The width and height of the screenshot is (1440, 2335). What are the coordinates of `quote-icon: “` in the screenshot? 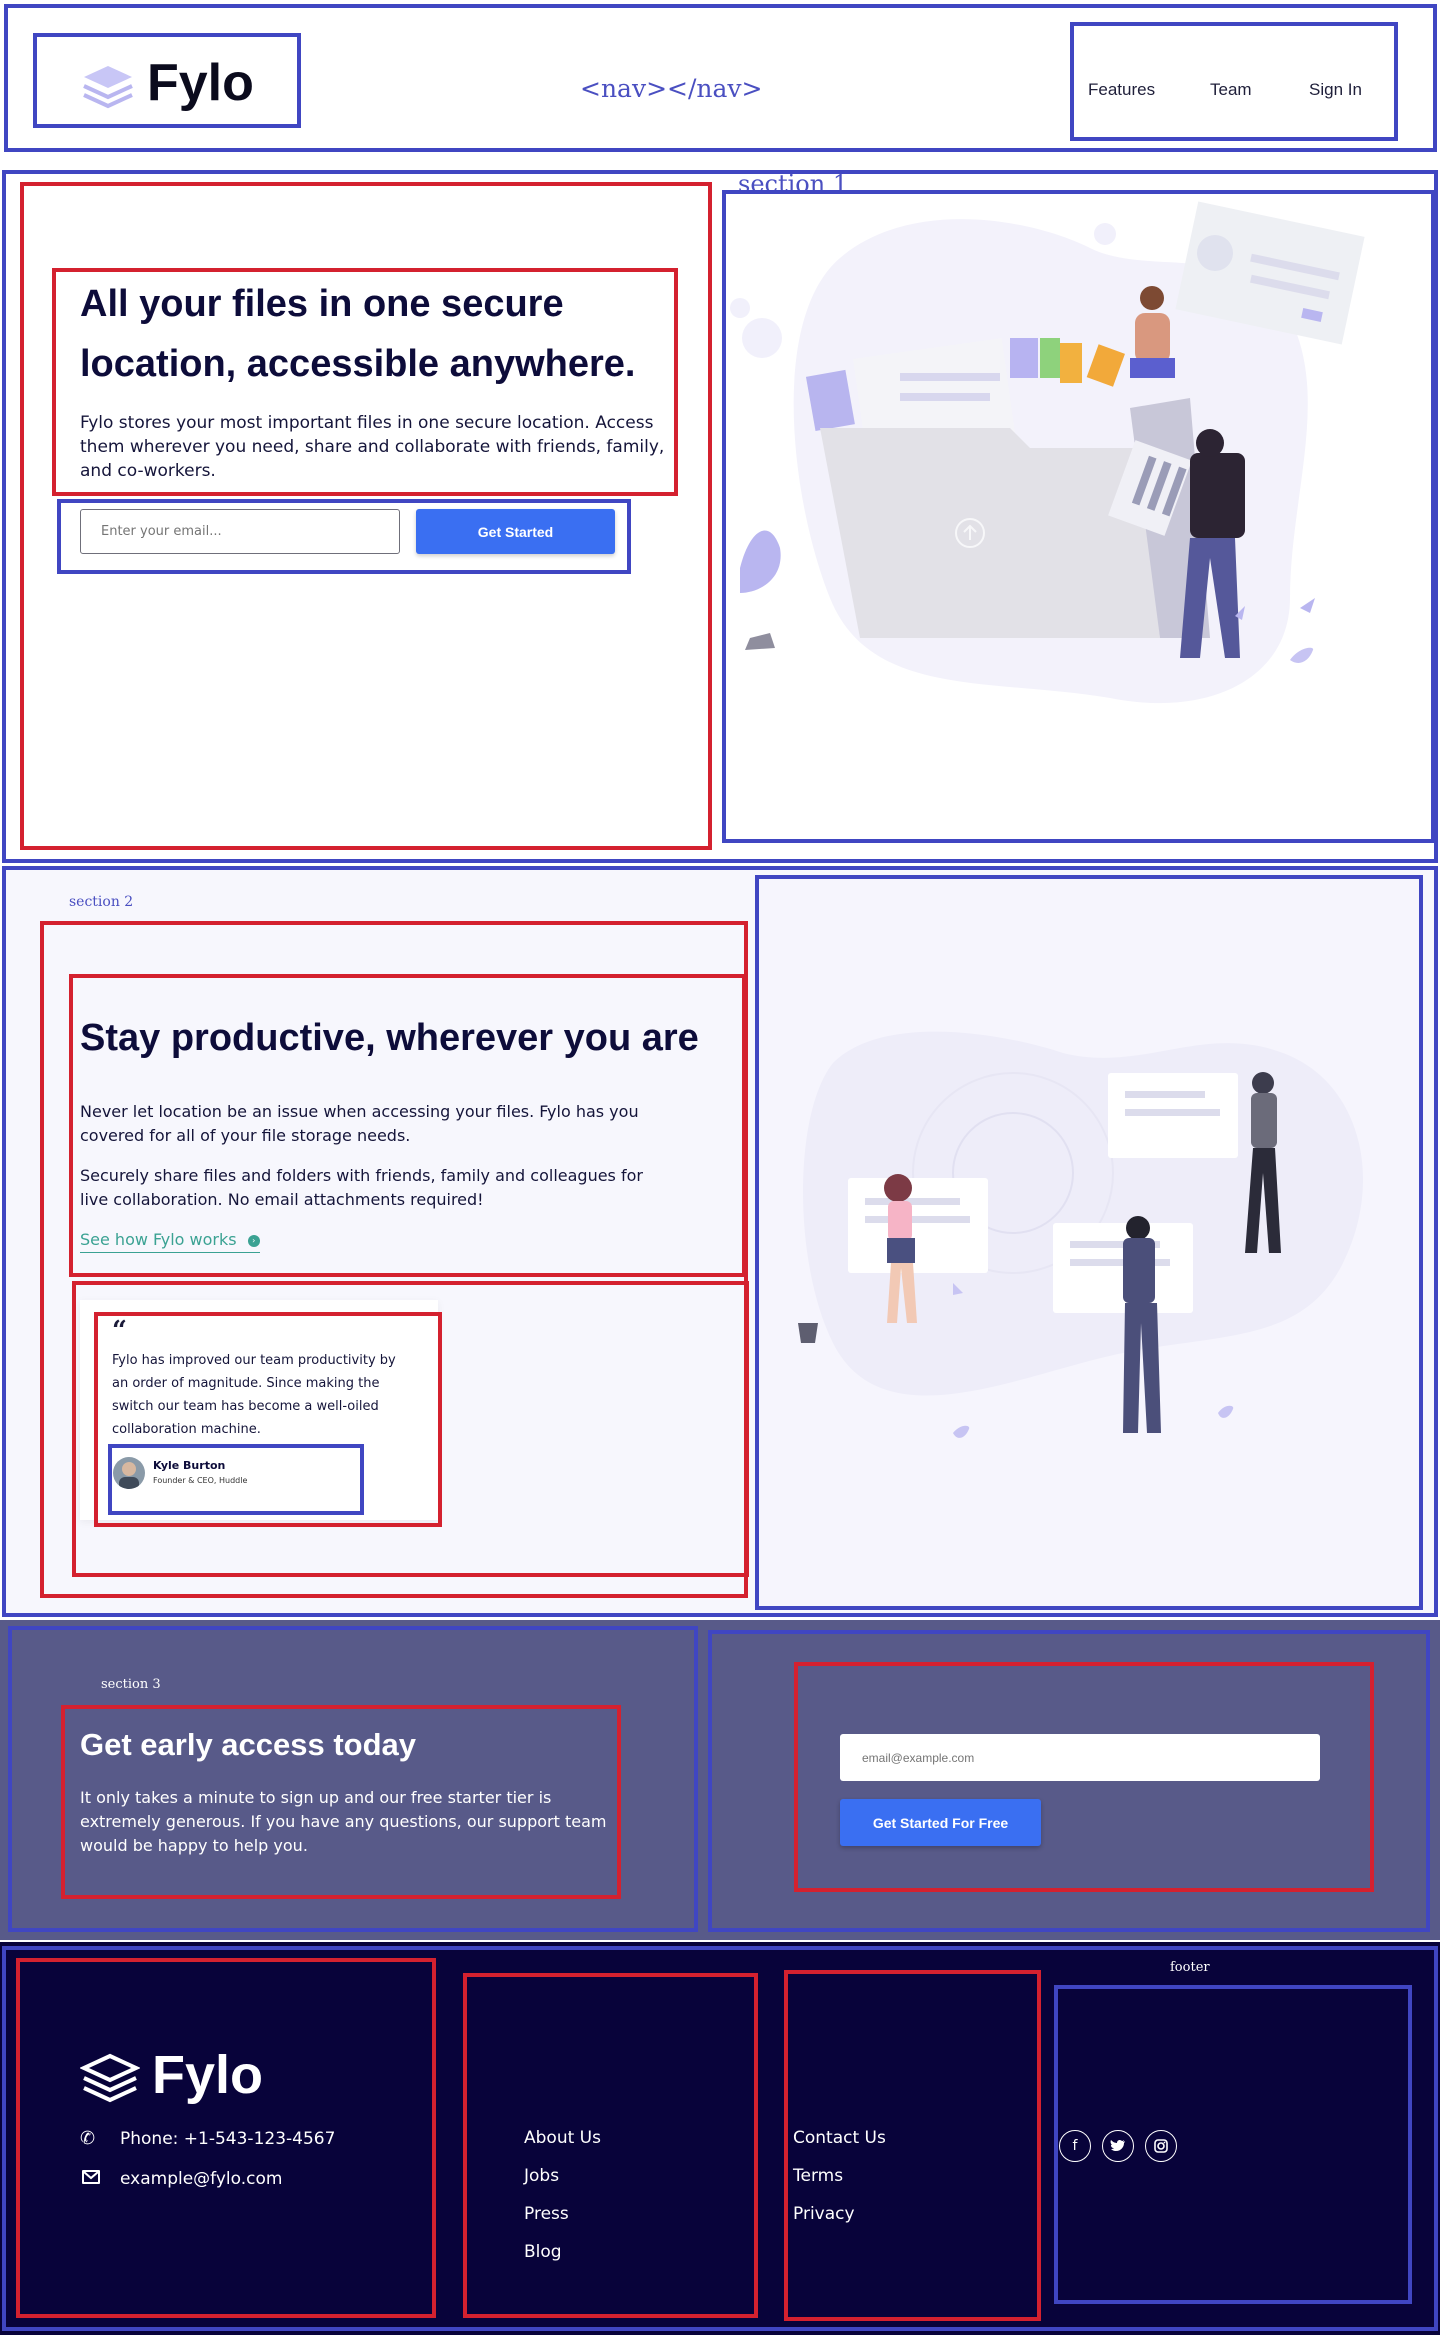 It's located at (119, 1331).